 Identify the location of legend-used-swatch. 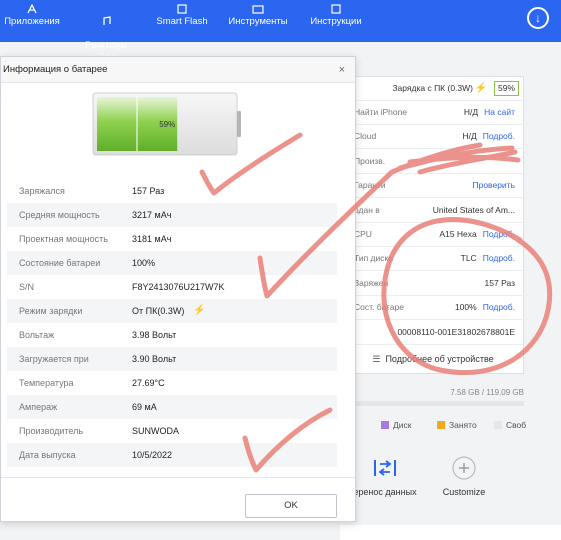
(441, 425).